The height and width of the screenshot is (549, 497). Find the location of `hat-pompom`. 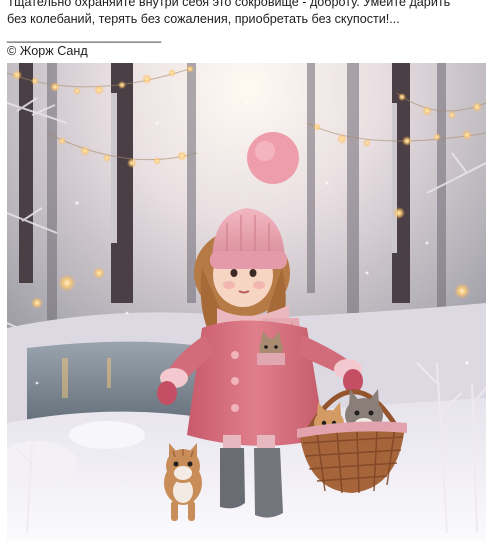

hat-pompom is located at coordinates (273, 158).